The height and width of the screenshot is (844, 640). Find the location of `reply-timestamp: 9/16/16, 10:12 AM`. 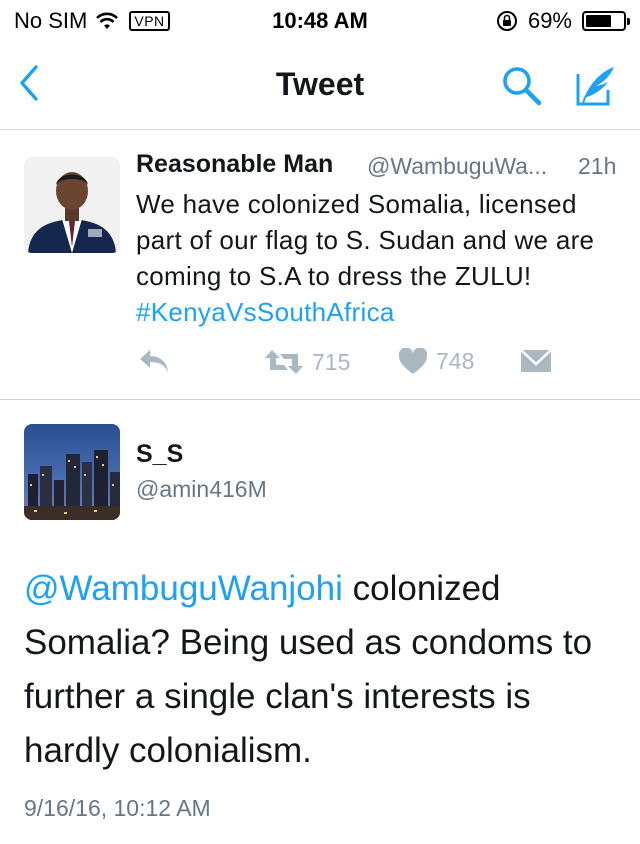

reply-timestamp: 9/16/16, 10:12 AM is located at coordinates (117, 808).